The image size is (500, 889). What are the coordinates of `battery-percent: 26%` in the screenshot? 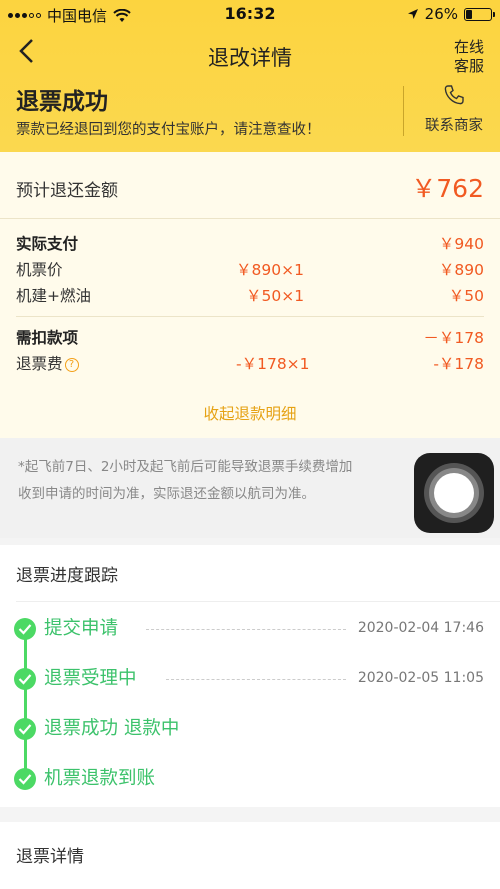 It's located at (441, 14).